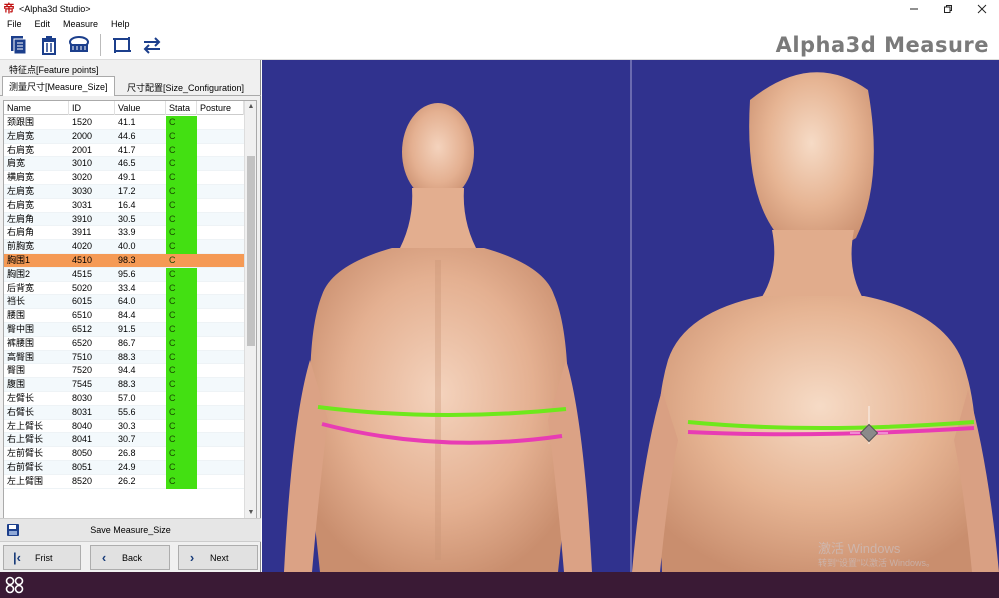  What do you see at coordinates (124, 302) in the screenshot?
I see `table-row: 裆长 6015 64.0 C` at bounding box center [124, 302].